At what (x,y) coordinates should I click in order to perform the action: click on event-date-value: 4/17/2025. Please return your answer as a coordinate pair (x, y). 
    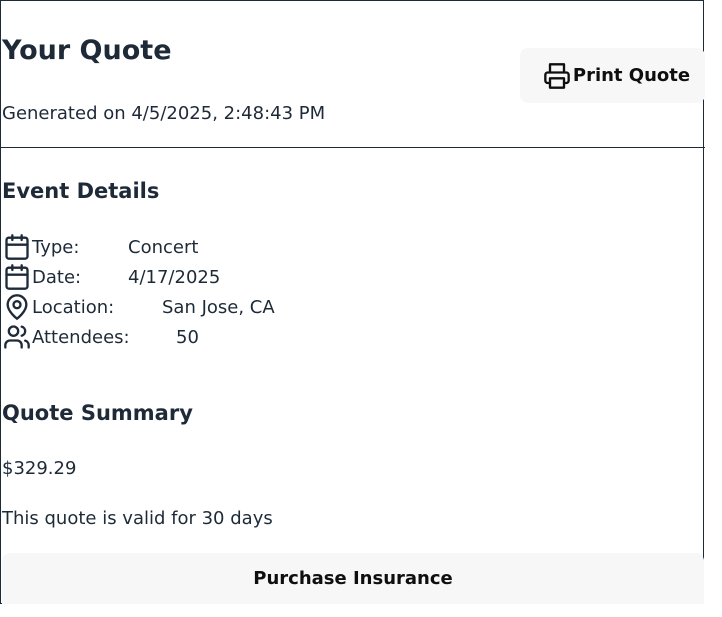
    Looking at the image, I should click on (174, 277).